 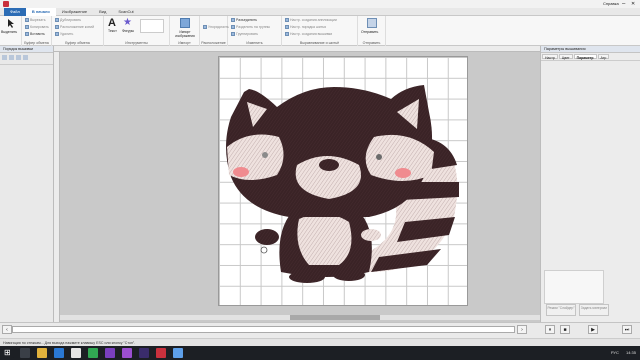 What do you see at coordinates (627, 329) in the screenshot?
I see `next-icon: ⏭` at bounding box center [627, 329].